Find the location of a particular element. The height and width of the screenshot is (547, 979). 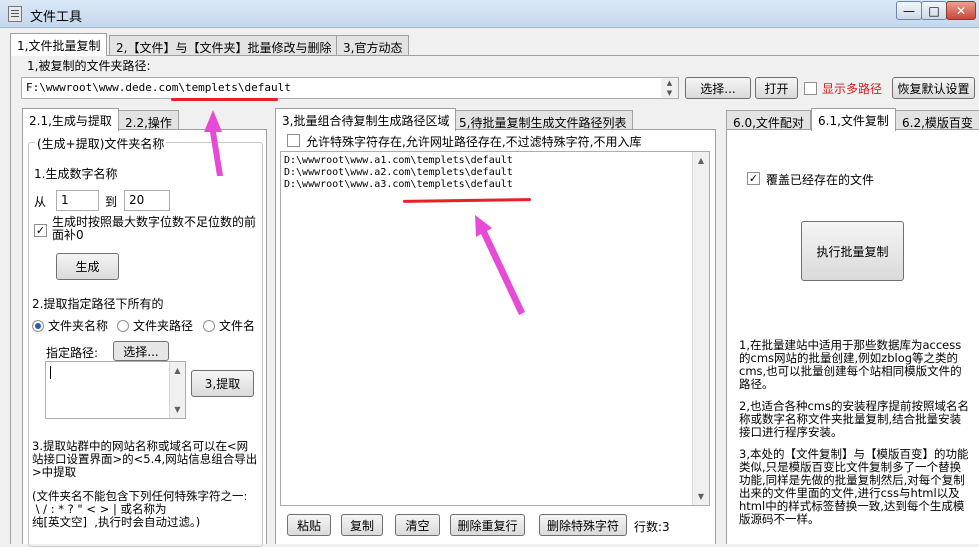

show-multi-path-label: 显示多路径 is located at coordinates (852, 89).